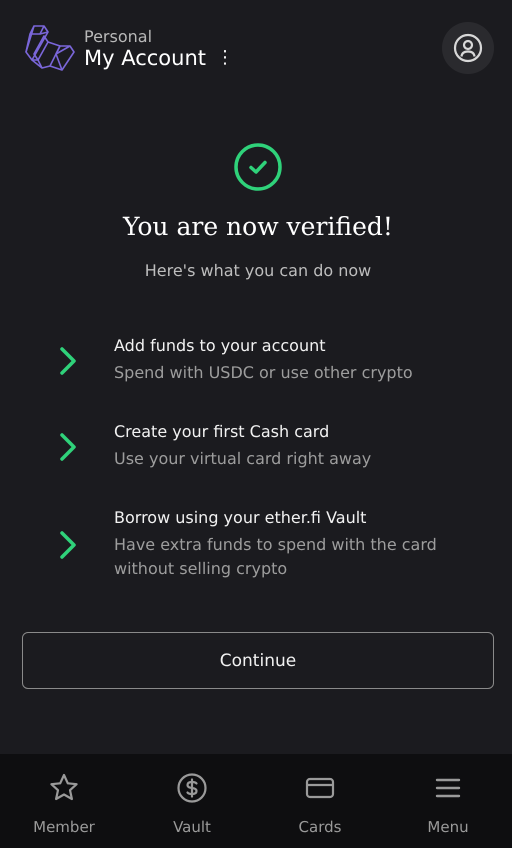 The height and width of the screenshot is (848, 512). I want to click on step-title: Create your first Cash card, so click(222, 431).